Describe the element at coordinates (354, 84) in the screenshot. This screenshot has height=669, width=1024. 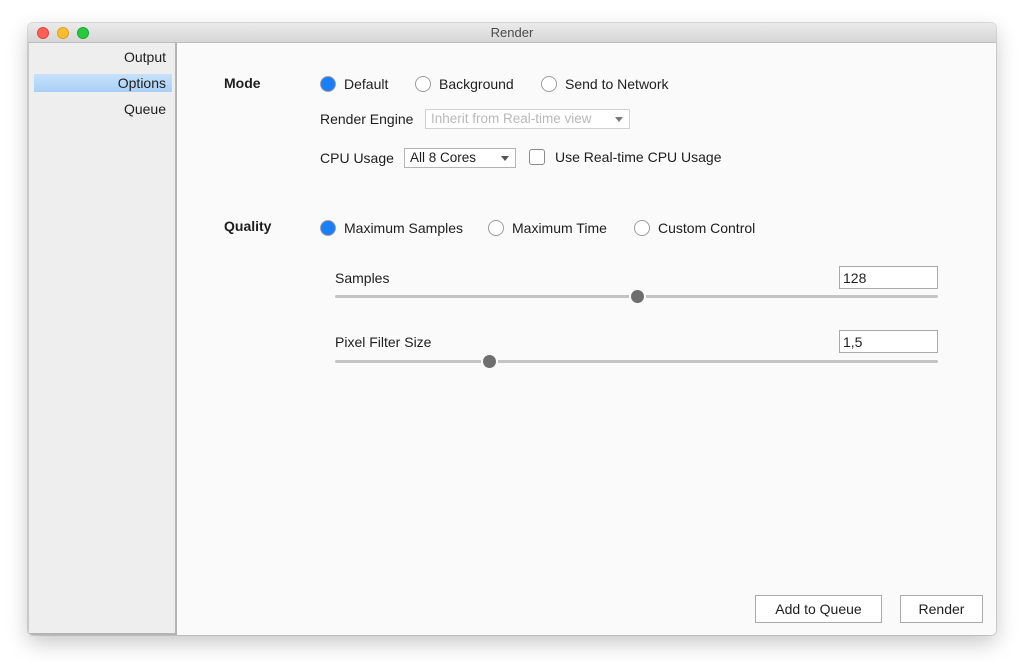
I see `mode-default-radio: Default` at that location.